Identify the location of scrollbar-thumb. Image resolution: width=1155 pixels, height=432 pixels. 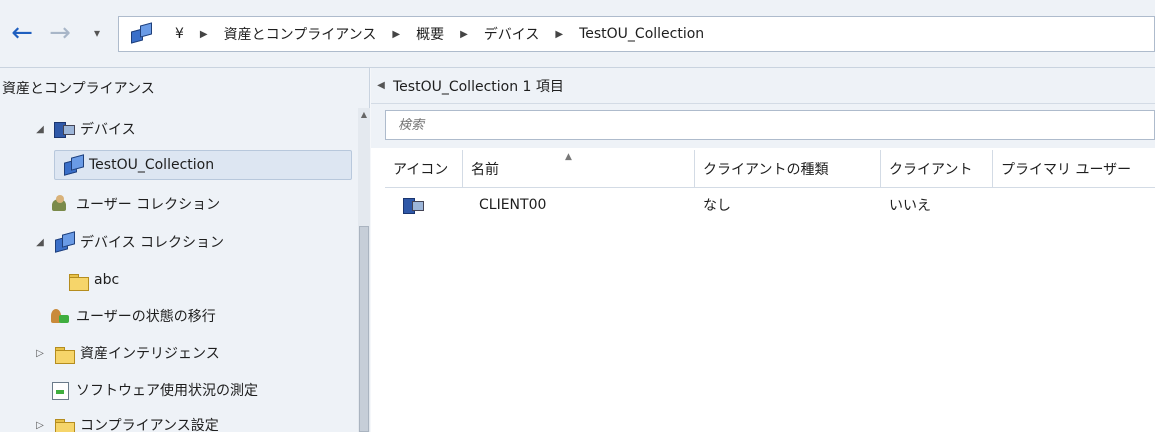
(364, 329).